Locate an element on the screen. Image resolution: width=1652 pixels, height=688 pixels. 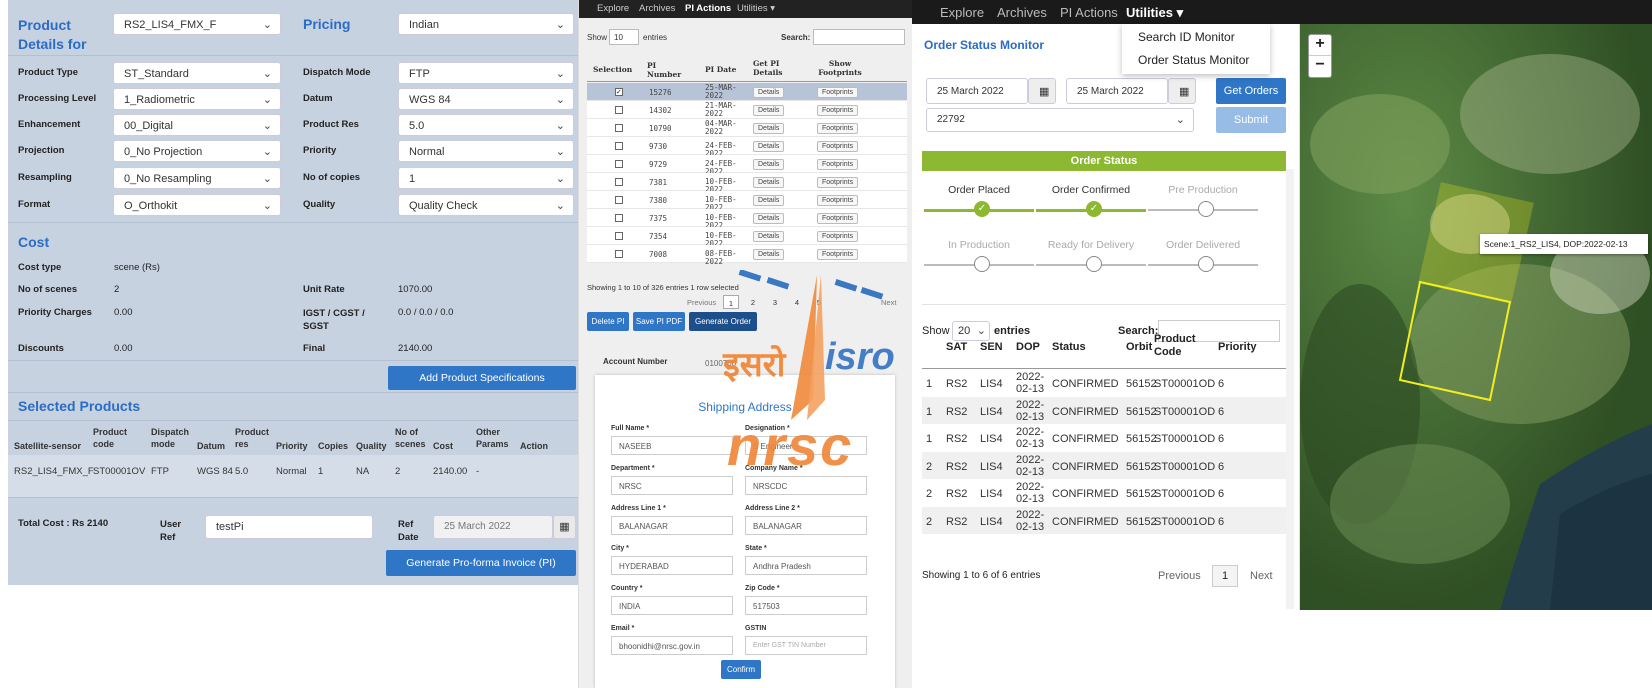
entries-select: 10 is located at coordinates (624, 37).